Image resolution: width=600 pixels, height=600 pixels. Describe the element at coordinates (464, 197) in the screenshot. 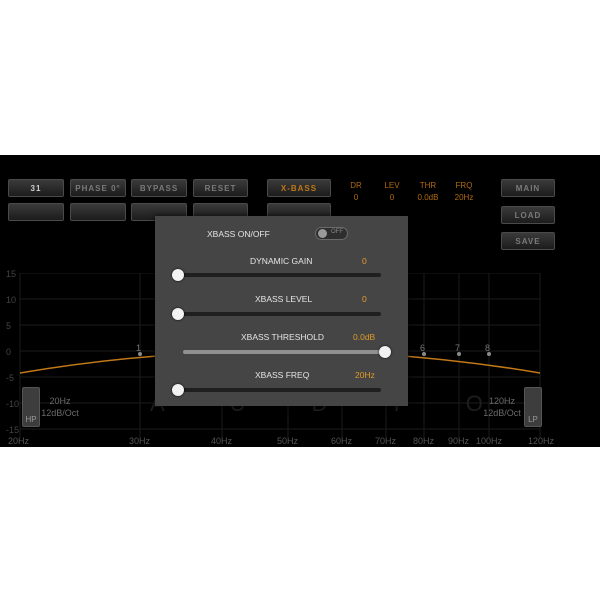

I see `stat-frq-value: 20Hz` at that location.